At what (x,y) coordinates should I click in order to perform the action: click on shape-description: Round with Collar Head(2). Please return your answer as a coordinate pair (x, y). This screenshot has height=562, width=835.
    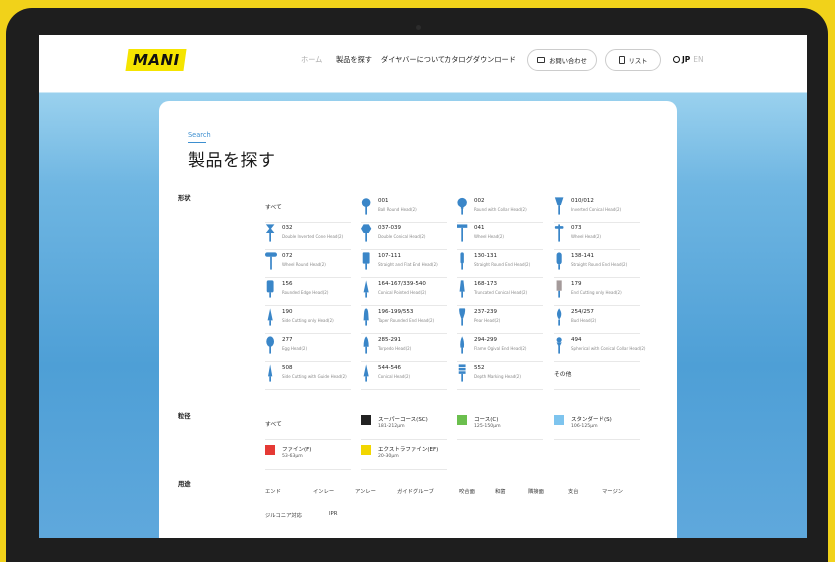
    Looking at the image, I should click on (500, 209).